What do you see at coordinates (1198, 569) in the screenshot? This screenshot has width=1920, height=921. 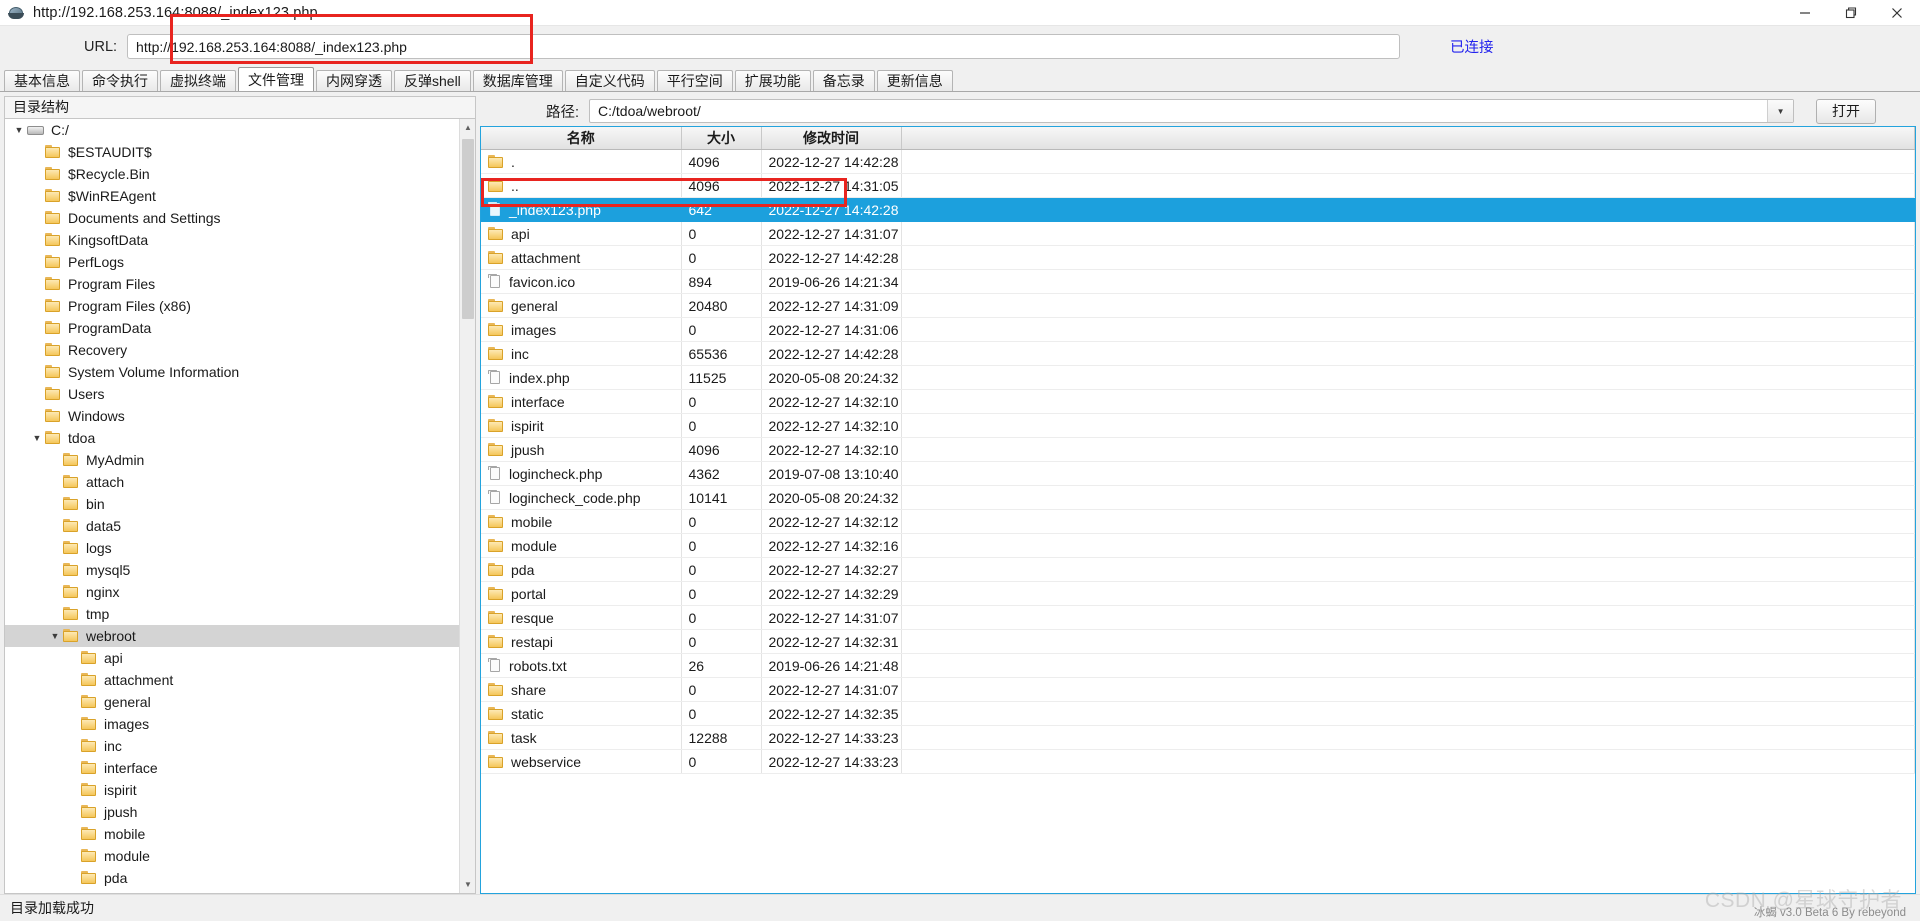 I see `table-row: pda 0 2022-12-27 14:32:27` at bounding box center [1198, 569].